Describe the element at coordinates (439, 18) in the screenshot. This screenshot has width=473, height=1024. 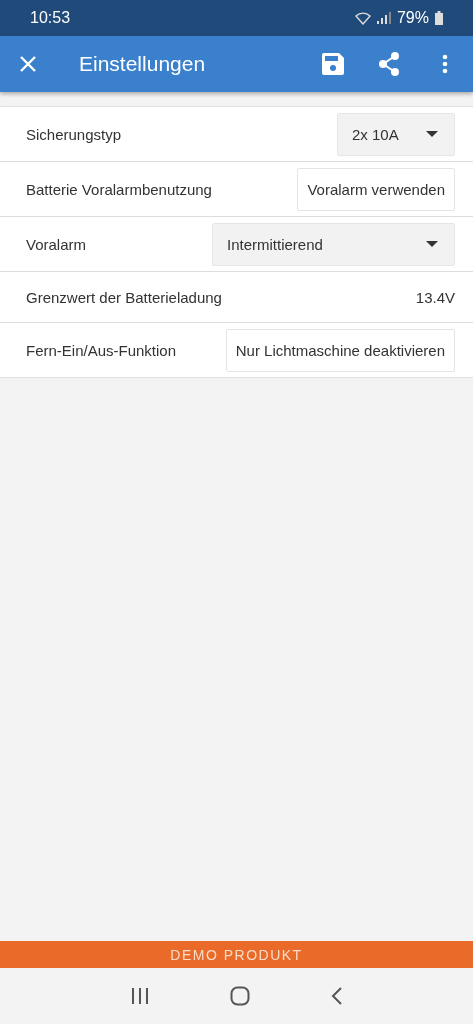
I see `battery-icon` at that location.